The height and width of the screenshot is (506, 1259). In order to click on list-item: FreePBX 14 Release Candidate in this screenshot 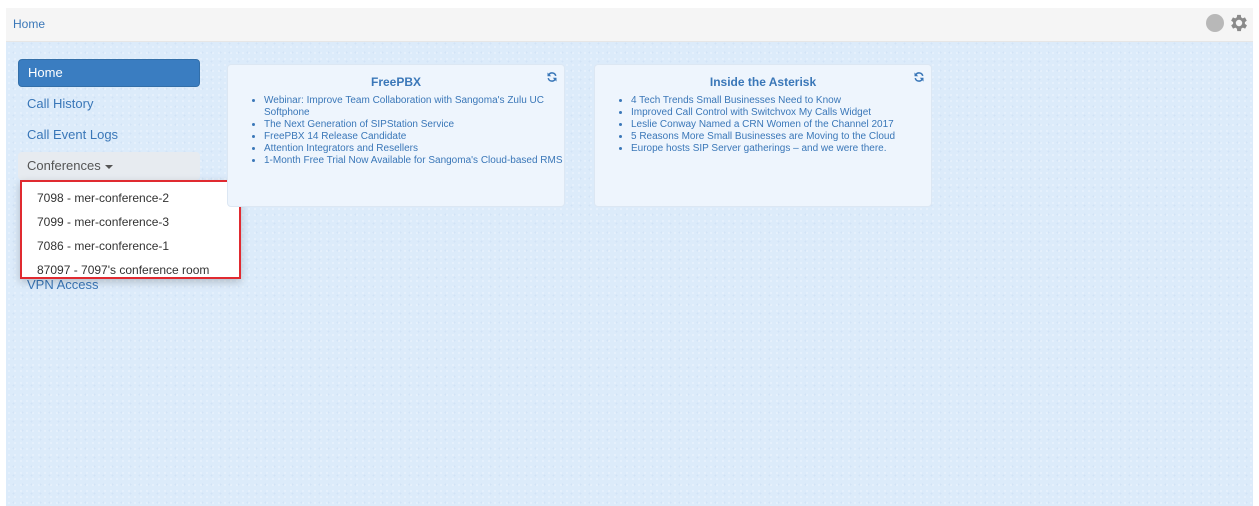, I will do `click(414, 137)`.